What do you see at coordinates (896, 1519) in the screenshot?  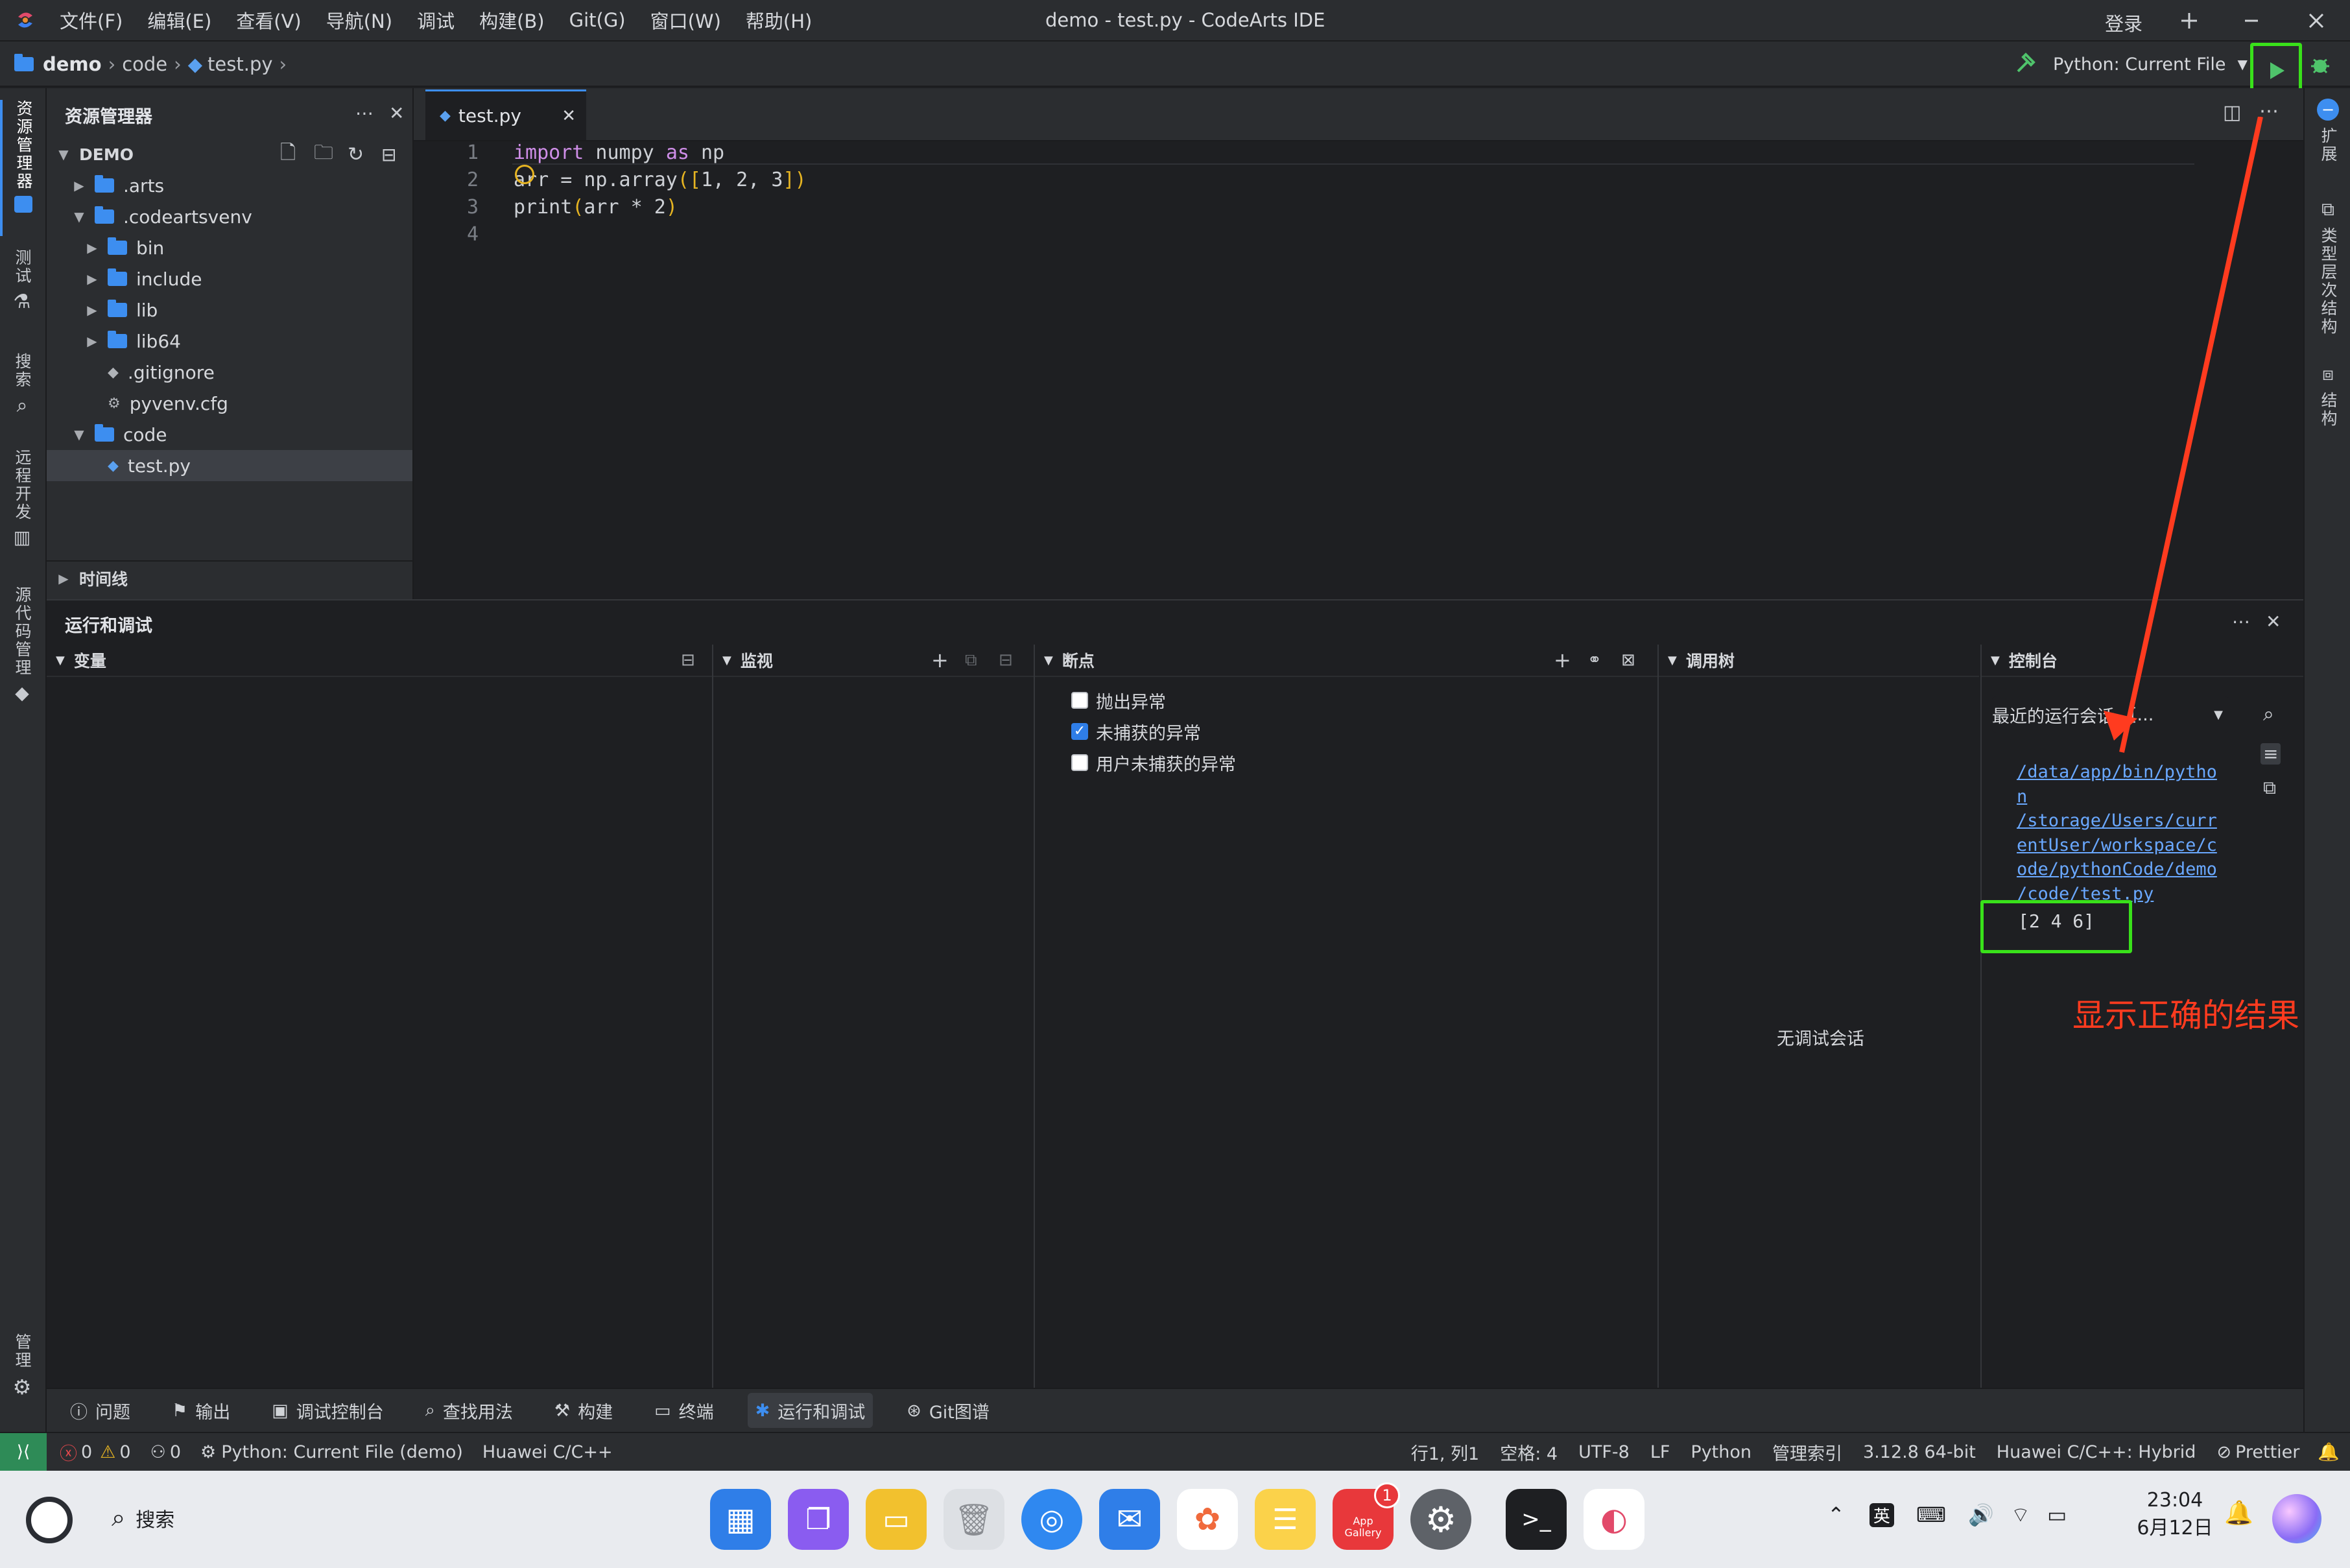 I see `files-app-icon: ▭` at bounding box center [896, 1519].